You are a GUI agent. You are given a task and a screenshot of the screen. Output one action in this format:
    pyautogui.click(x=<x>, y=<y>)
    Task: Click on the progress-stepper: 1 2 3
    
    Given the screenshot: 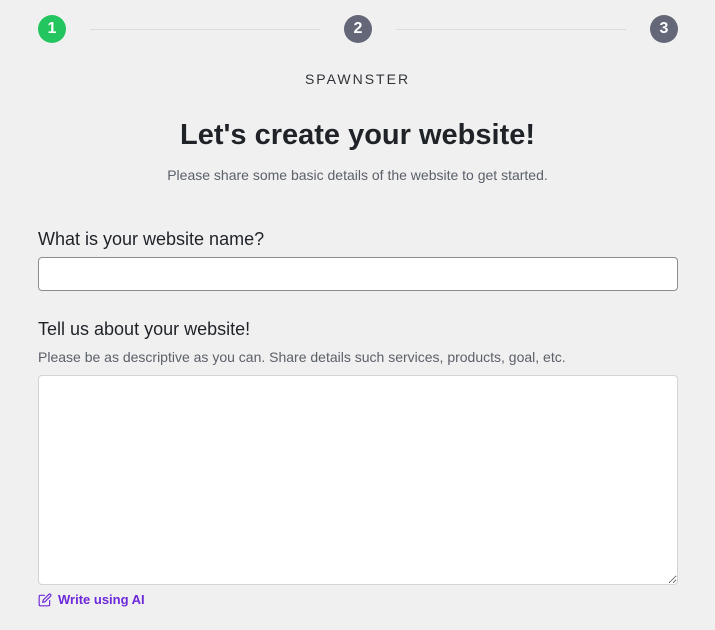 What is the action you would take?
    pyautogui.click(x=358, y=29)
    